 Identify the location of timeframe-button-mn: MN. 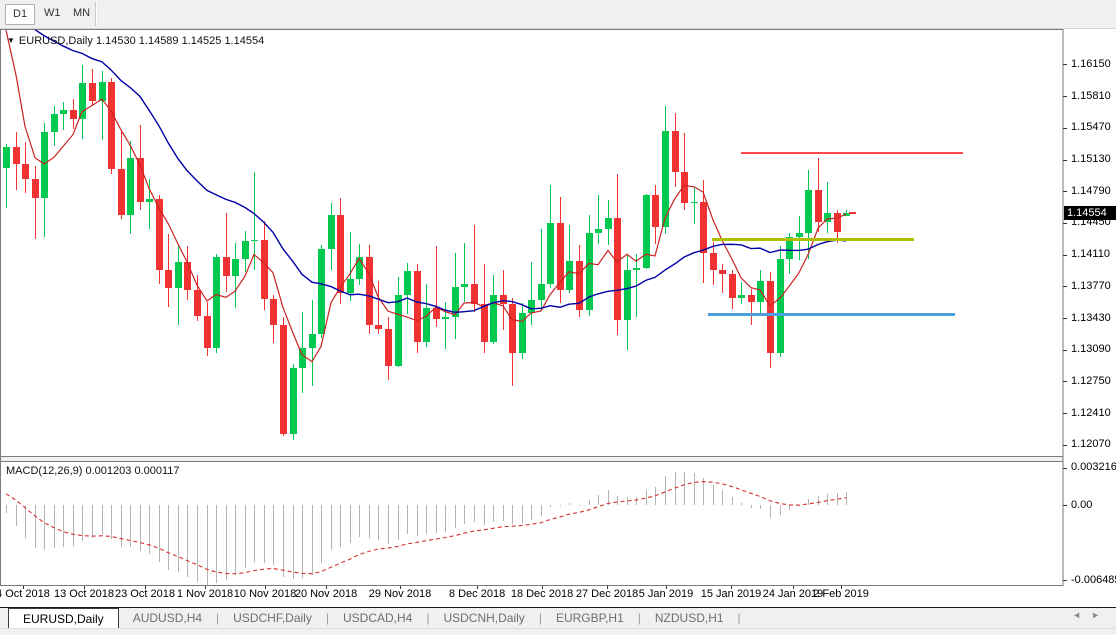
(81, 13).